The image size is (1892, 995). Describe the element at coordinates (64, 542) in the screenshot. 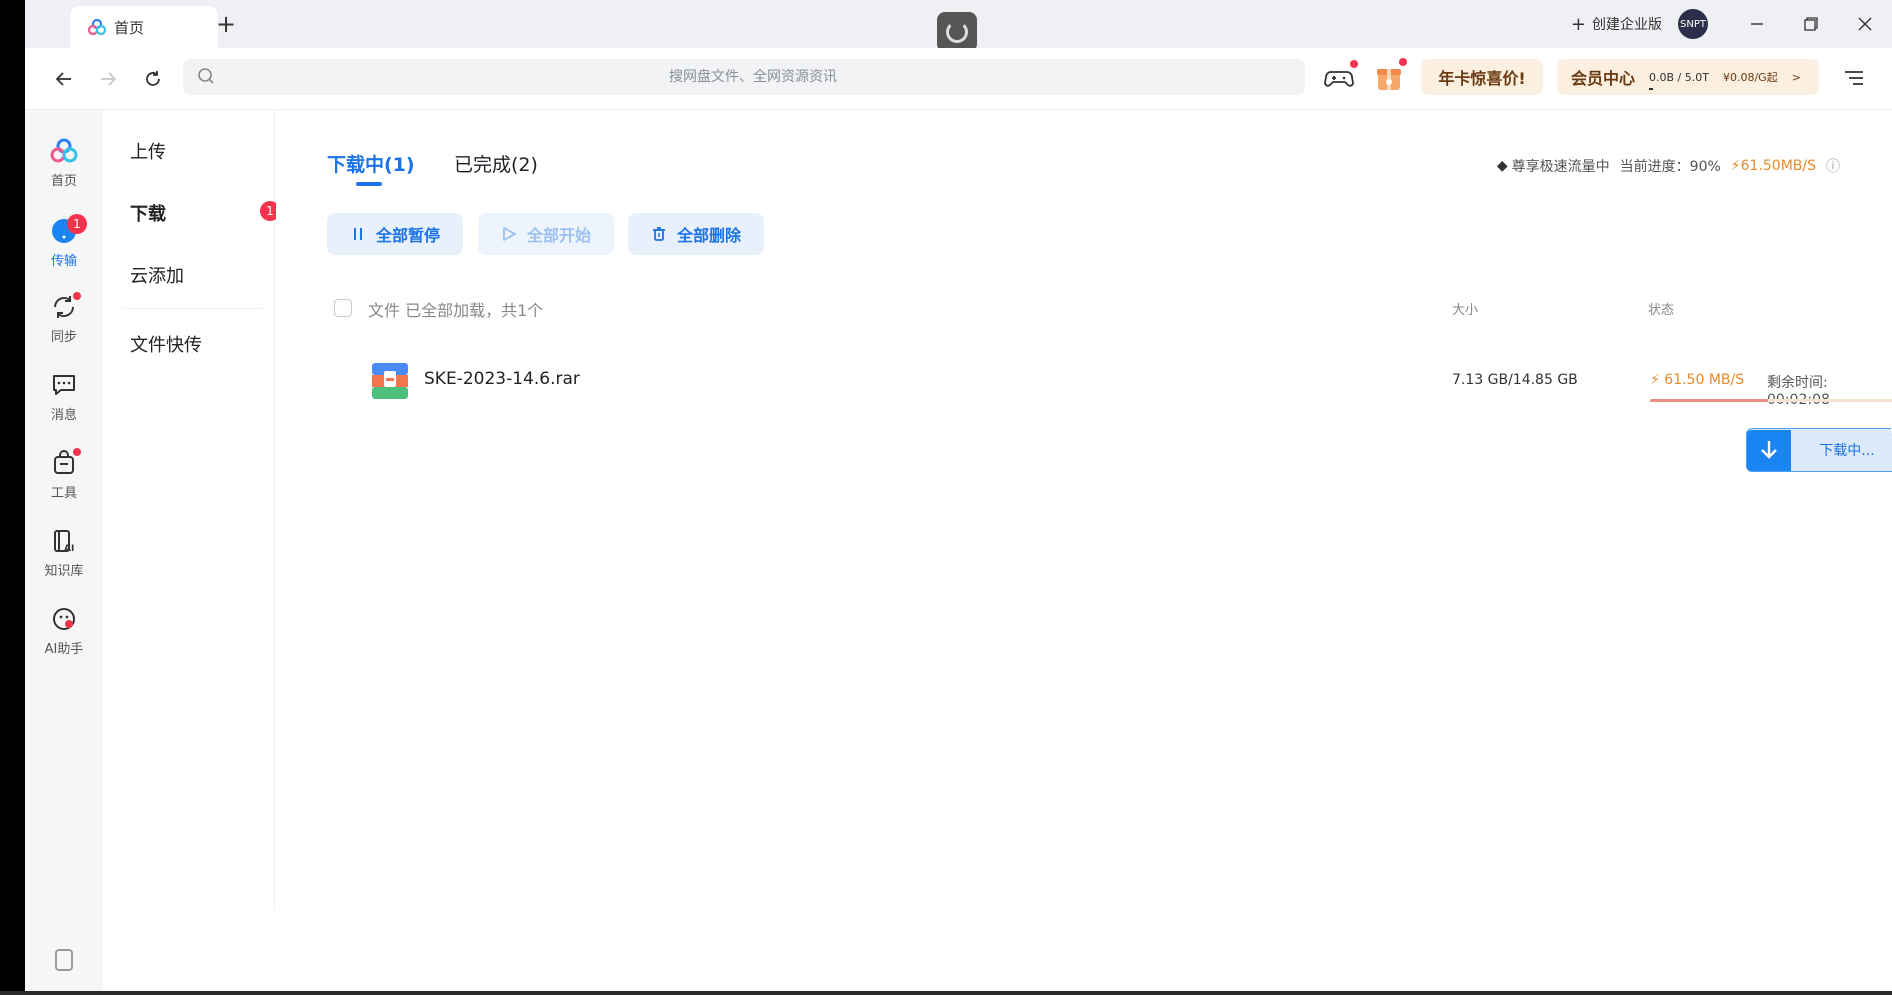

I see `knowledge-base-icon: AI` at that location.